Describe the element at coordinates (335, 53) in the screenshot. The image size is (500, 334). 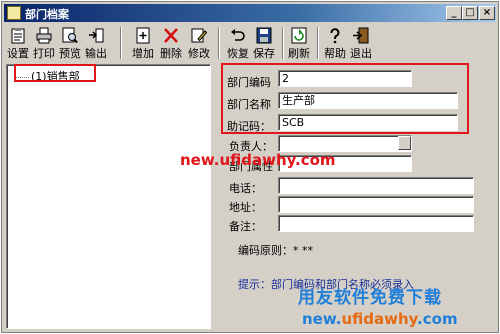
I see `help-label: 帮助` at that location.